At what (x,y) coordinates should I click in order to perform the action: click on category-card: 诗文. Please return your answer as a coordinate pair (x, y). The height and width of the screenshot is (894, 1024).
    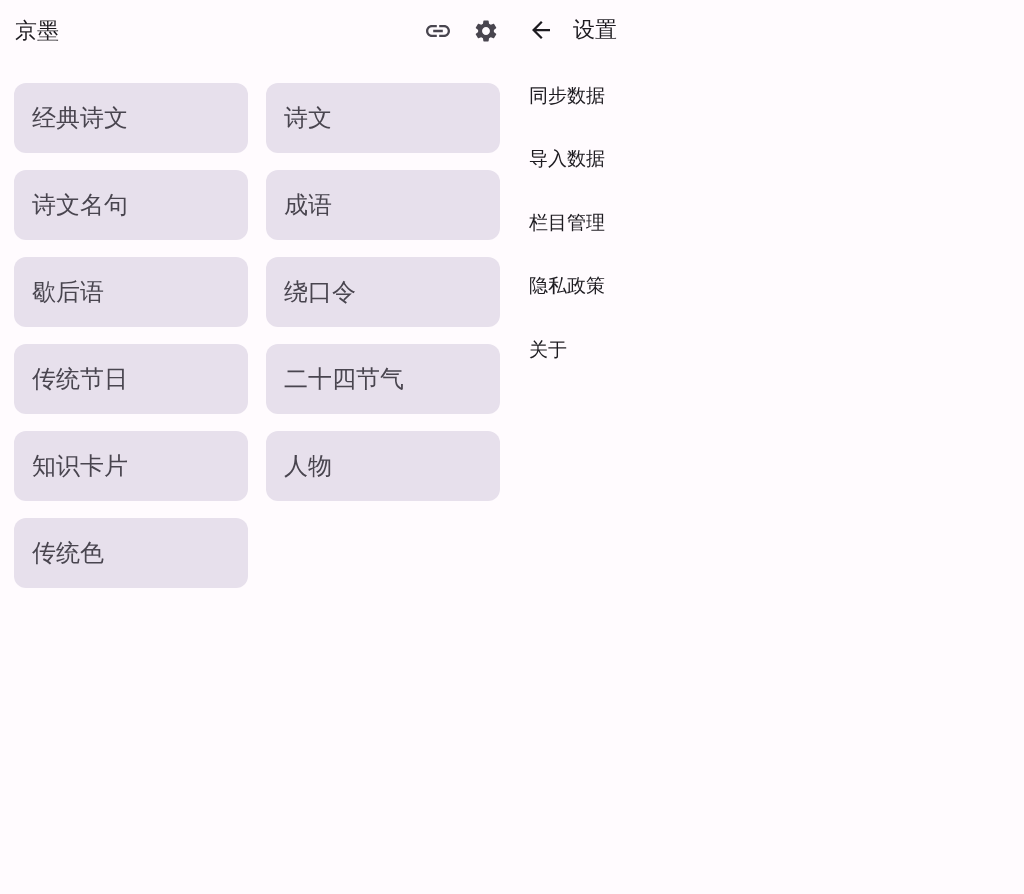
    Looking at the image, I should click on (383, 118).